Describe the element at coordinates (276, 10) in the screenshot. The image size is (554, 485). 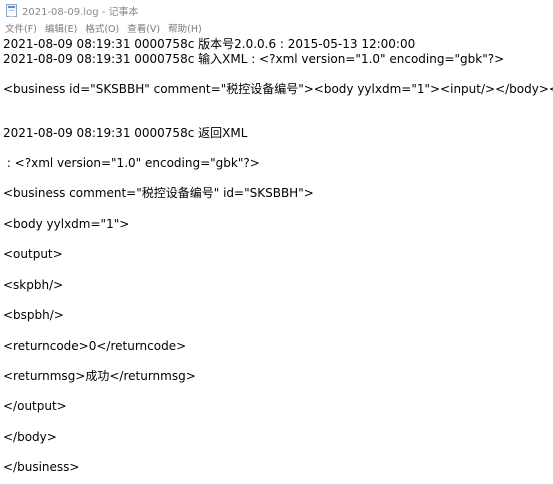
I see `title-bar: 2021-08-09.log - 记事本` at that location.